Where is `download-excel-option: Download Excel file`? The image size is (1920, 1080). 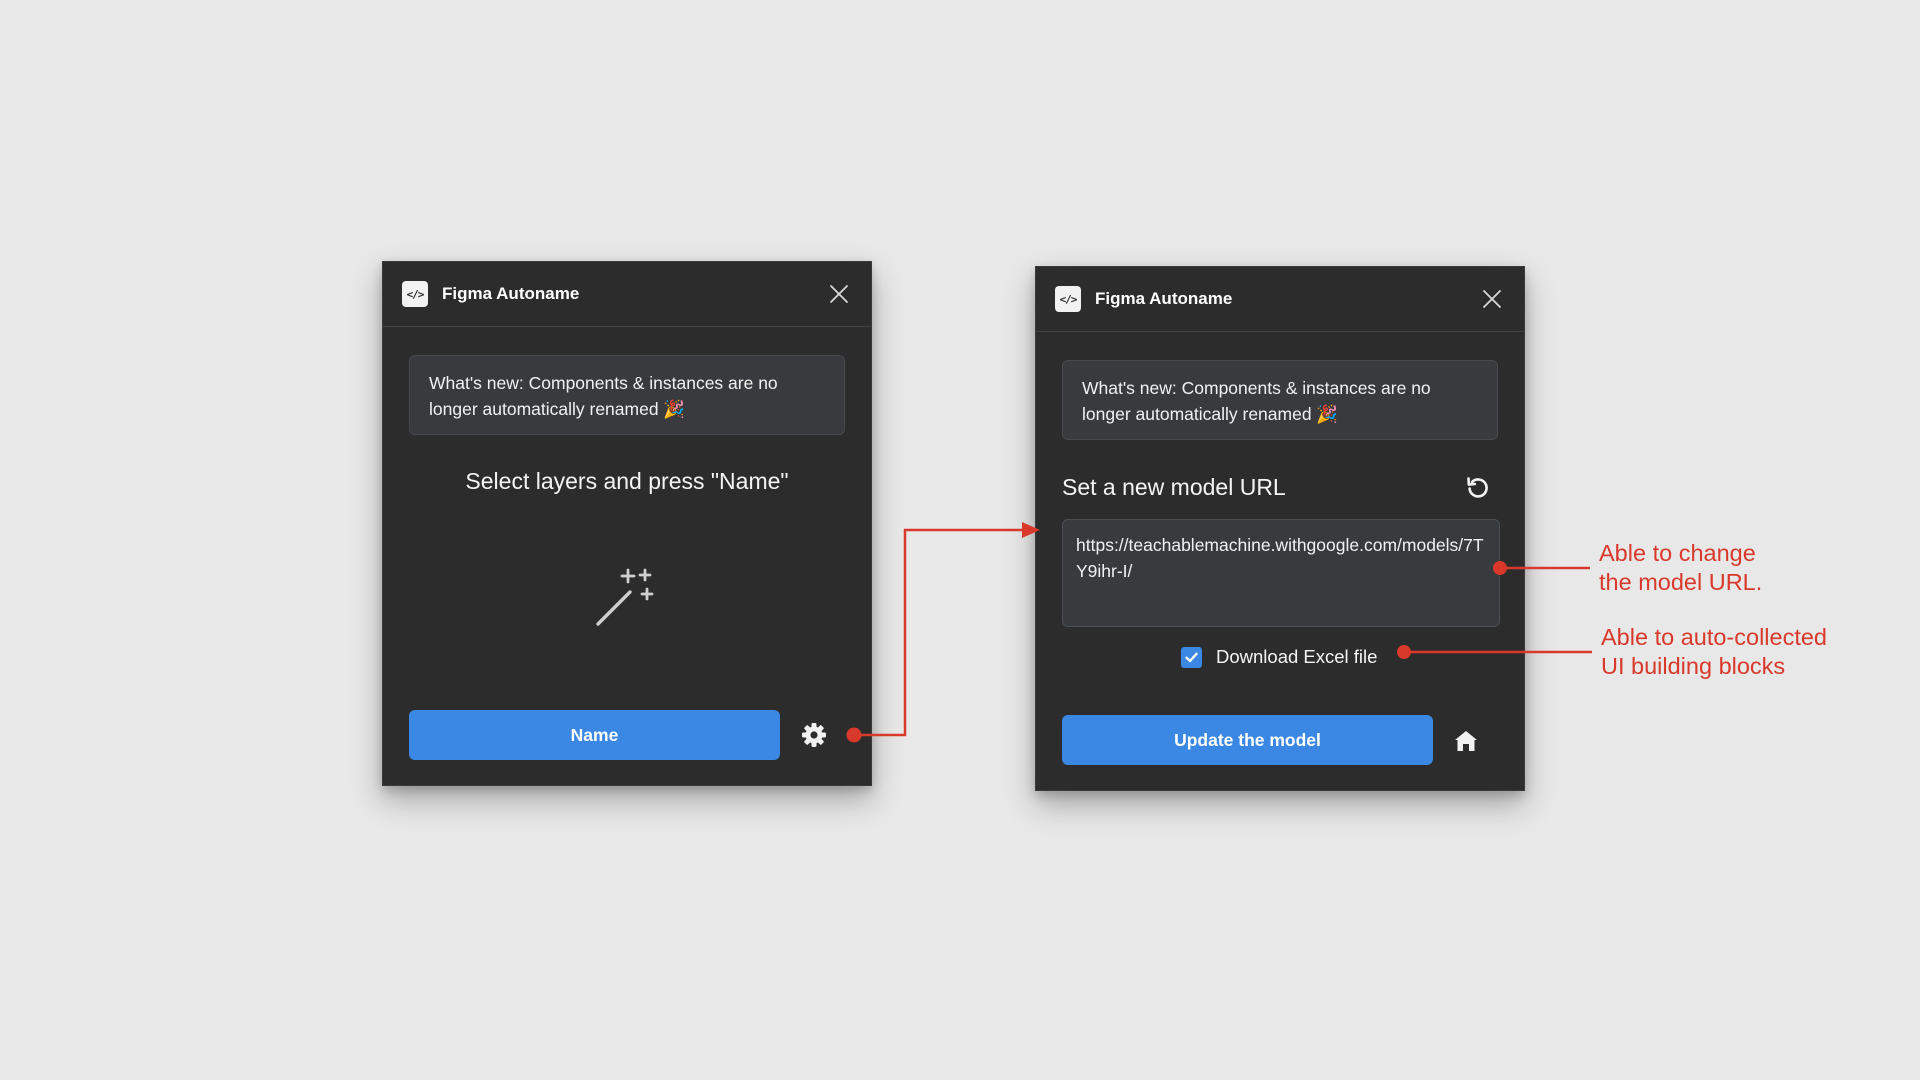 download-excel-option: Download Excel file is located at coordinates (1279, 657).